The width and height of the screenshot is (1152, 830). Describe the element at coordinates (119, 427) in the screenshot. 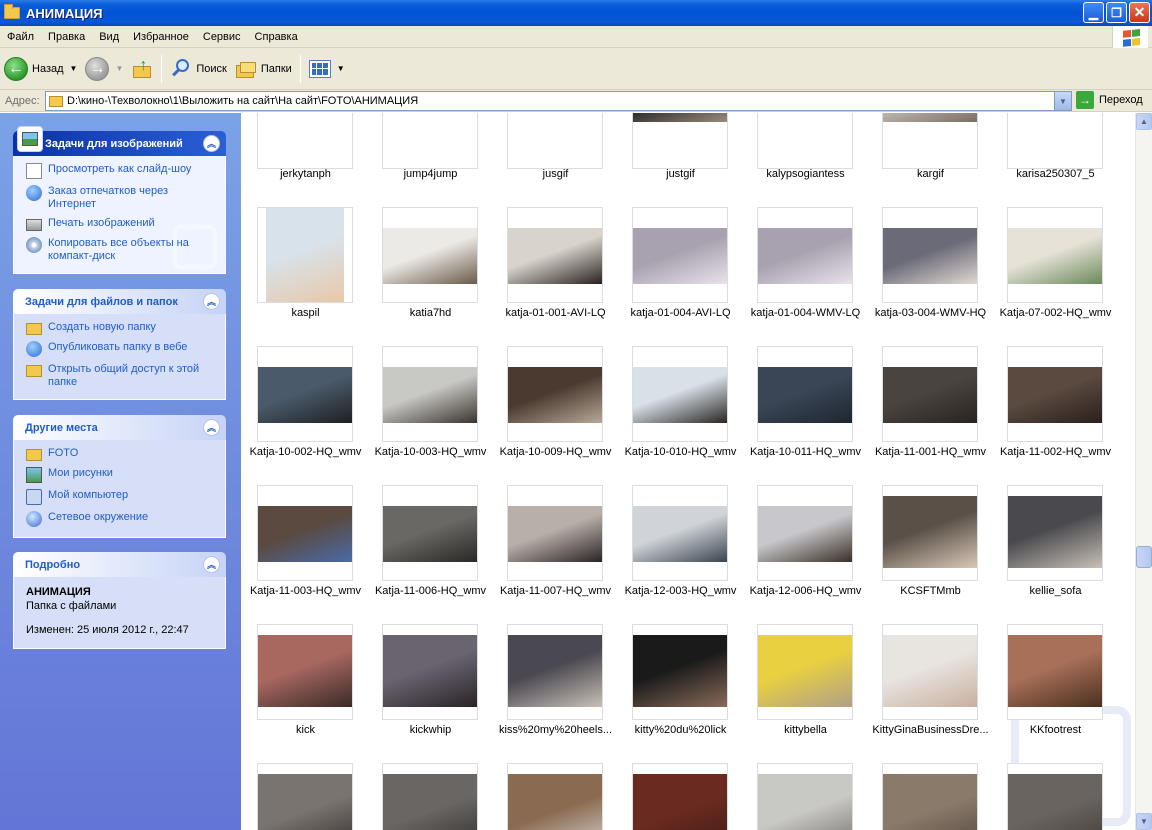

I see `other-places-header: Другие места ︽` at that location.